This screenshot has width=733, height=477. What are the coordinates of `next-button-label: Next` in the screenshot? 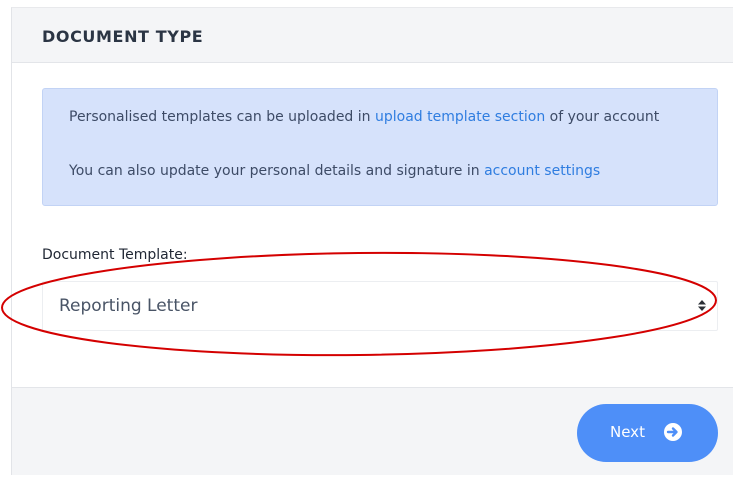 It's located at (627, 432).